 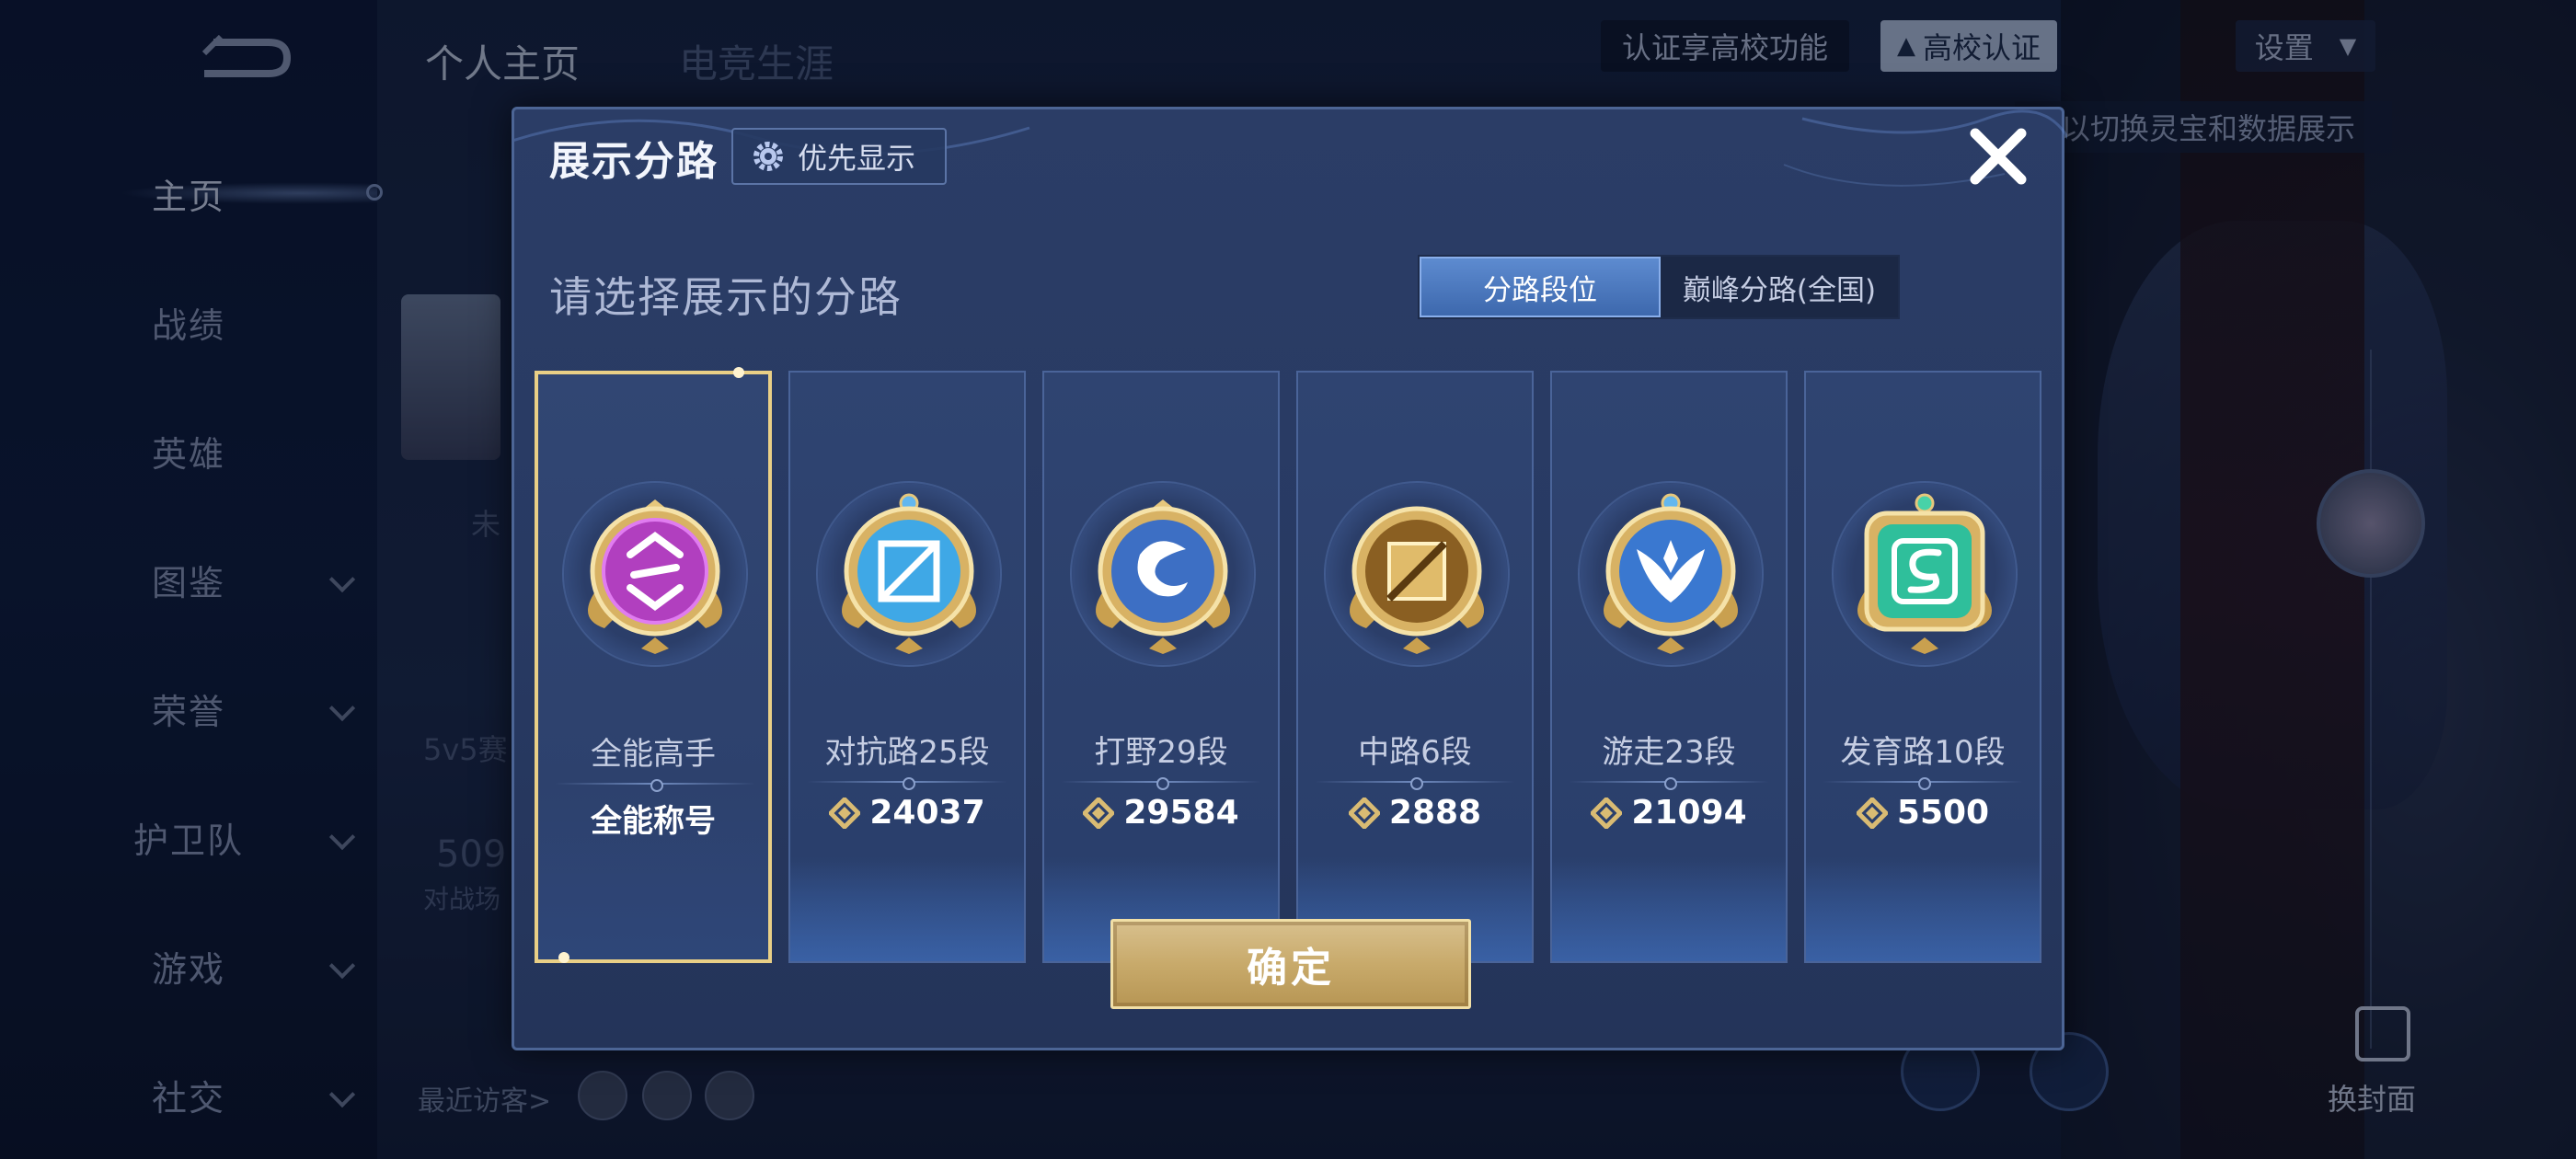 I want to click on lane-value: 29584, so click(x=1181, y=813).